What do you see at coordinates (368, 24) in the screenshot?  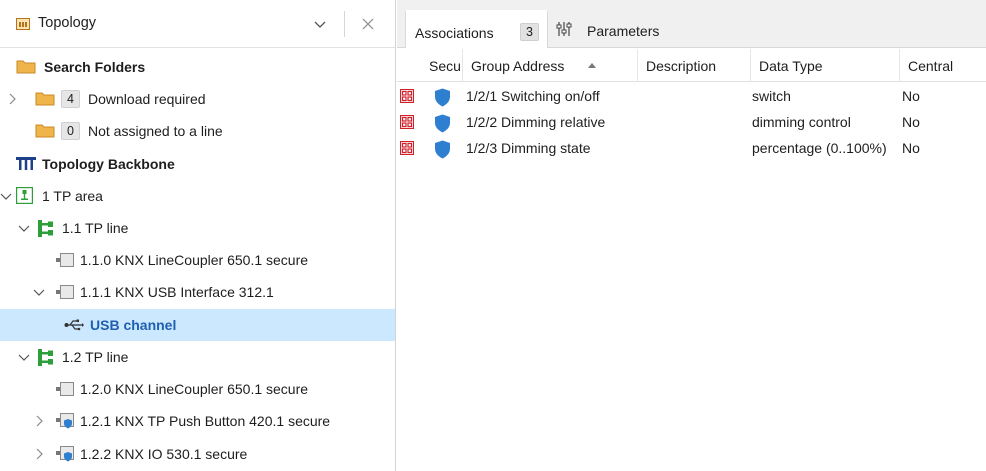 I see `close-icon` at bounding box center [368, 24].